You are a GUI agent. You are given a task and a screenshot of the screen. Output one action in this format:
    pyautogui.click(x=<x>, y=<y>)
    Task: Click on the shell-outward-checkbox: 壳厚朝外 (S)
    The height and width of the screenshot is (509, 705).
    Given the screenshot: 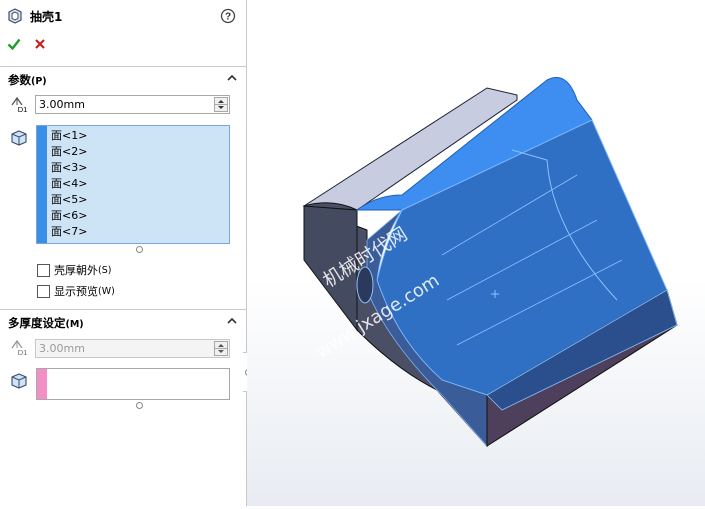 What is the action you would take?
    pyautogui.click(x=74, y=270)
    